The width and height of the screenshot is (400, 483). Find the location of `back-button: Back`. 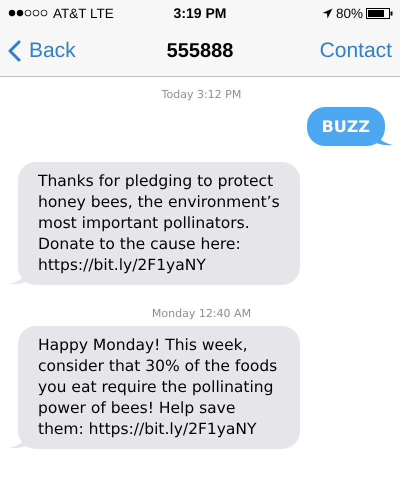

back-button: Back is located at coordinates (42, 51).